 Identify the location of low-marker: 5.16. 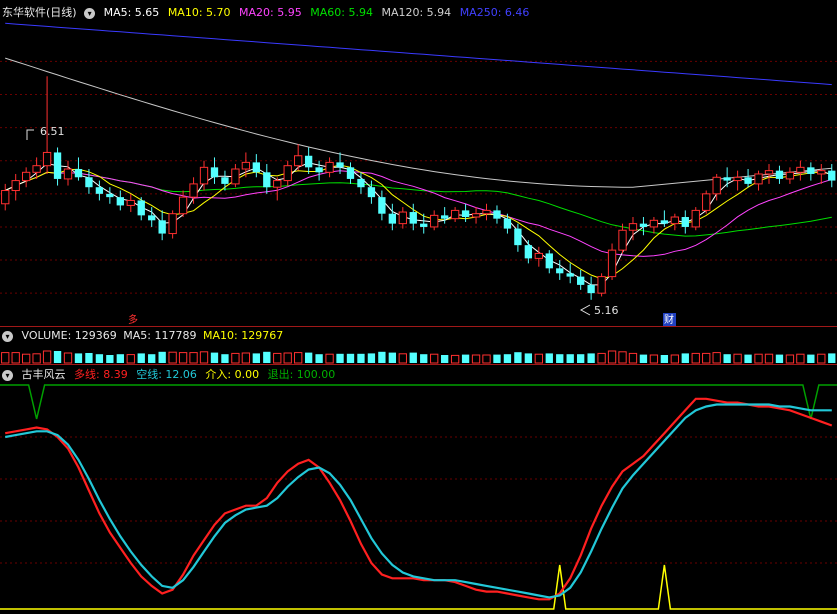
(599, 310).